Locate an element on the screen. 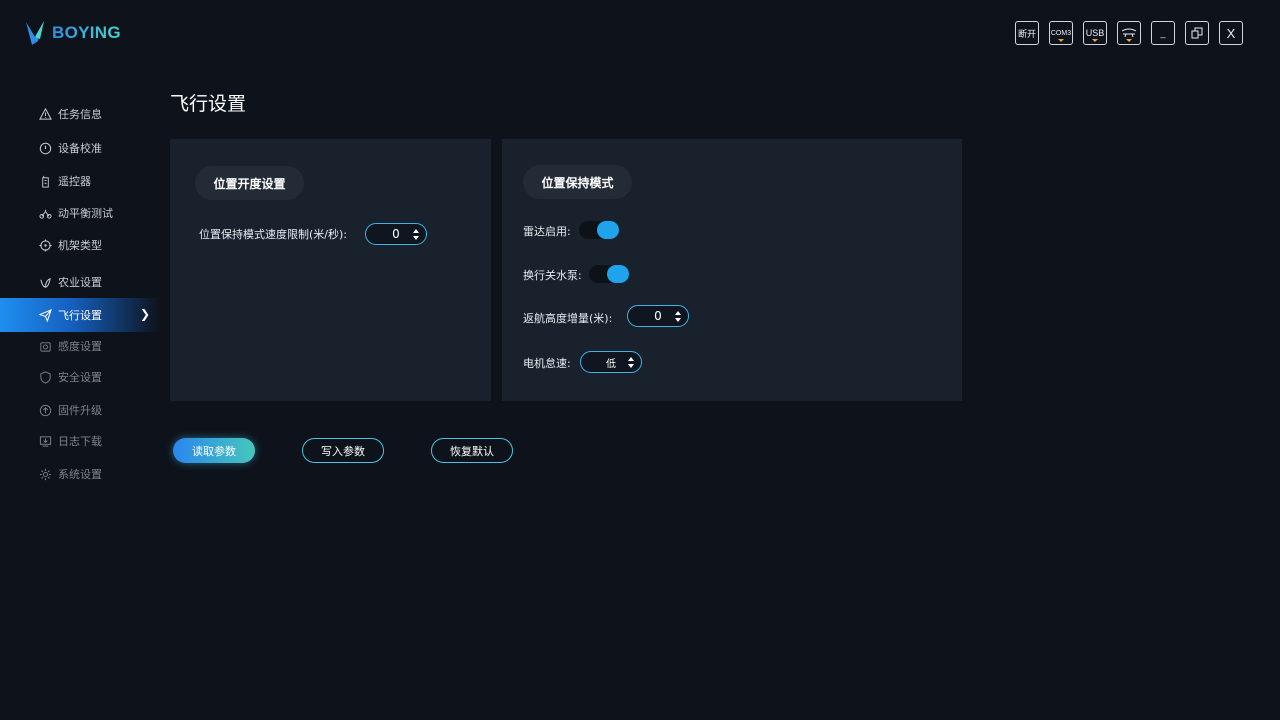 The image size is (1280, 720). panel-title: 位置开度设置 is located at coordinates (249, 183).